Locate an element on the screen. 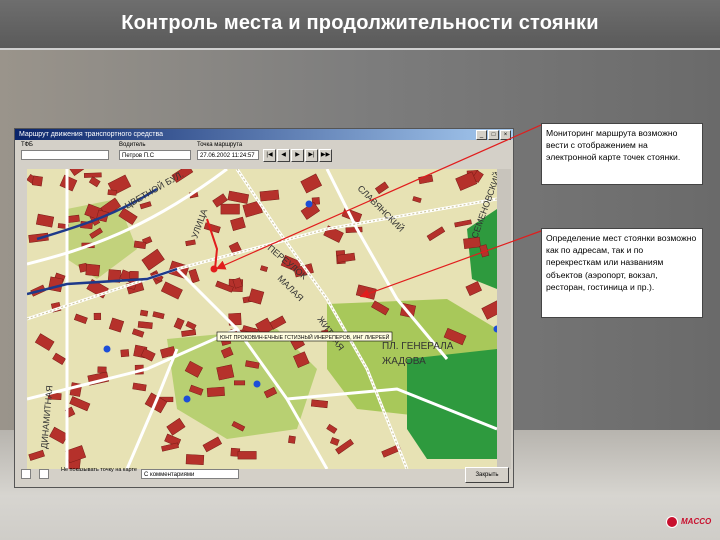  play-button: ▶▶ is located at coordinates (325, 155).